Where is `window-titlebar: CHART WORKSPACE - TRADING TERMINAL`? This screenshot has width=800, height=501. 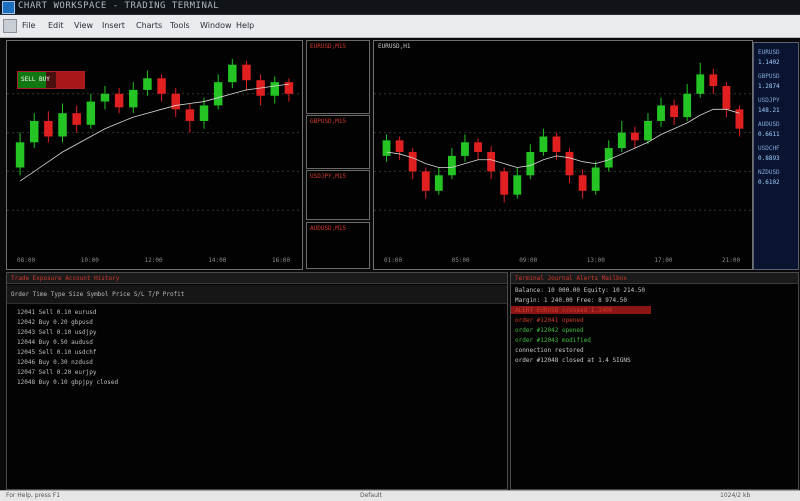 window-titlebar: CHART WORKSPACE - TRADING TERMINAL is located at coordinates (400, 7).